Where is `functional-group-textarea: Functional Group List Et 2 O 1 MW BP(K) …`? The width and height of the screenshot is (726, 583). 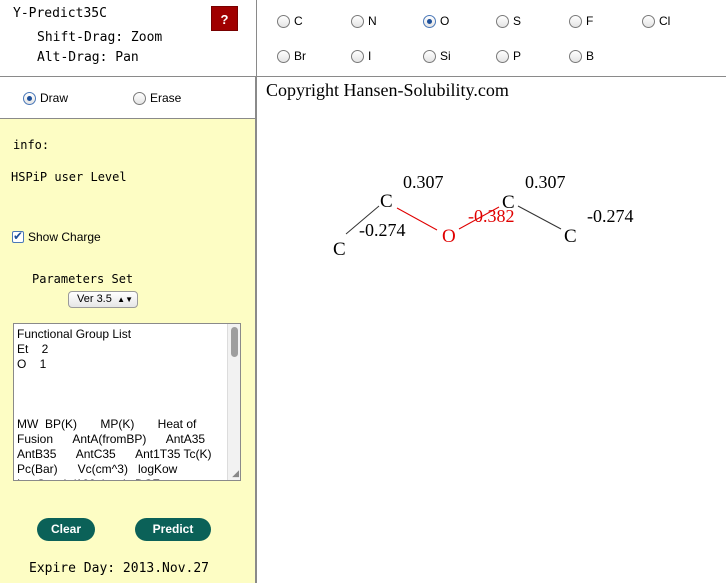 functional-group-textarea: Functional Group List Et 2 O 1 MW BP(K) … is located at coordinates (127, 402).